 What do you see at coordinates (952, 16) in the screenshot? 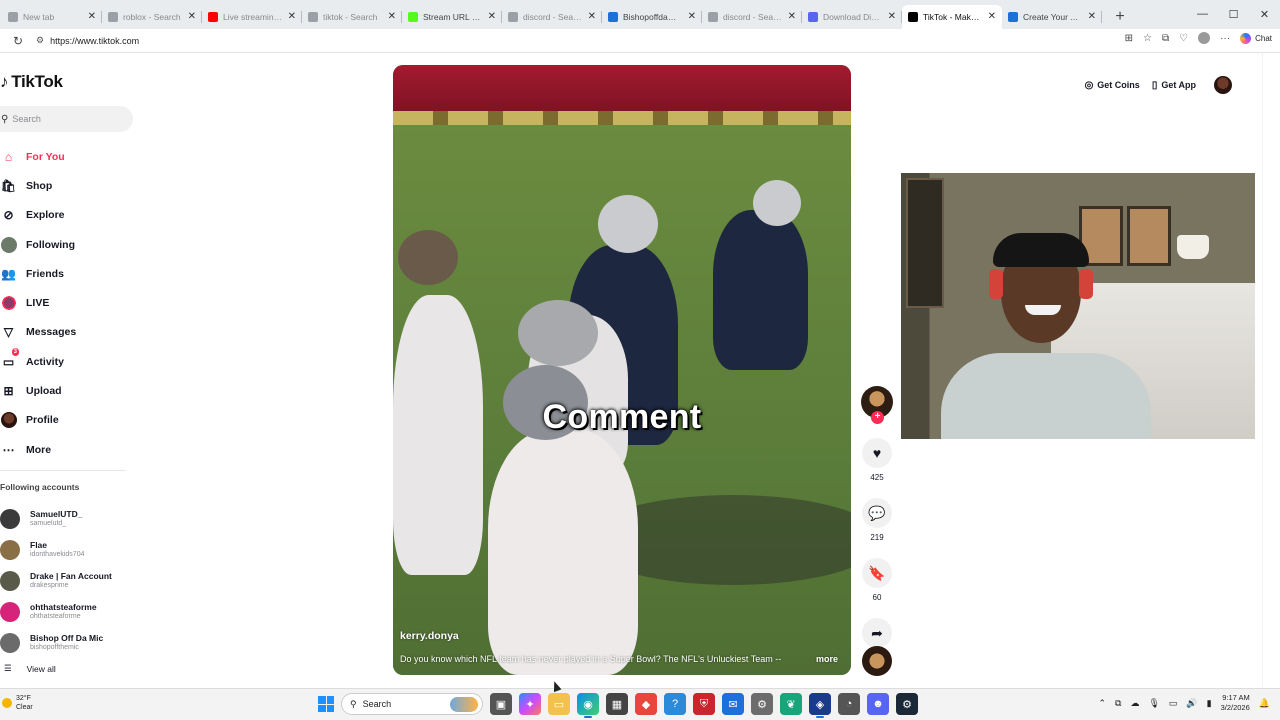
I see `browser-tab: TikTok - Make Yo ✕` at bounding box center [952, 16].